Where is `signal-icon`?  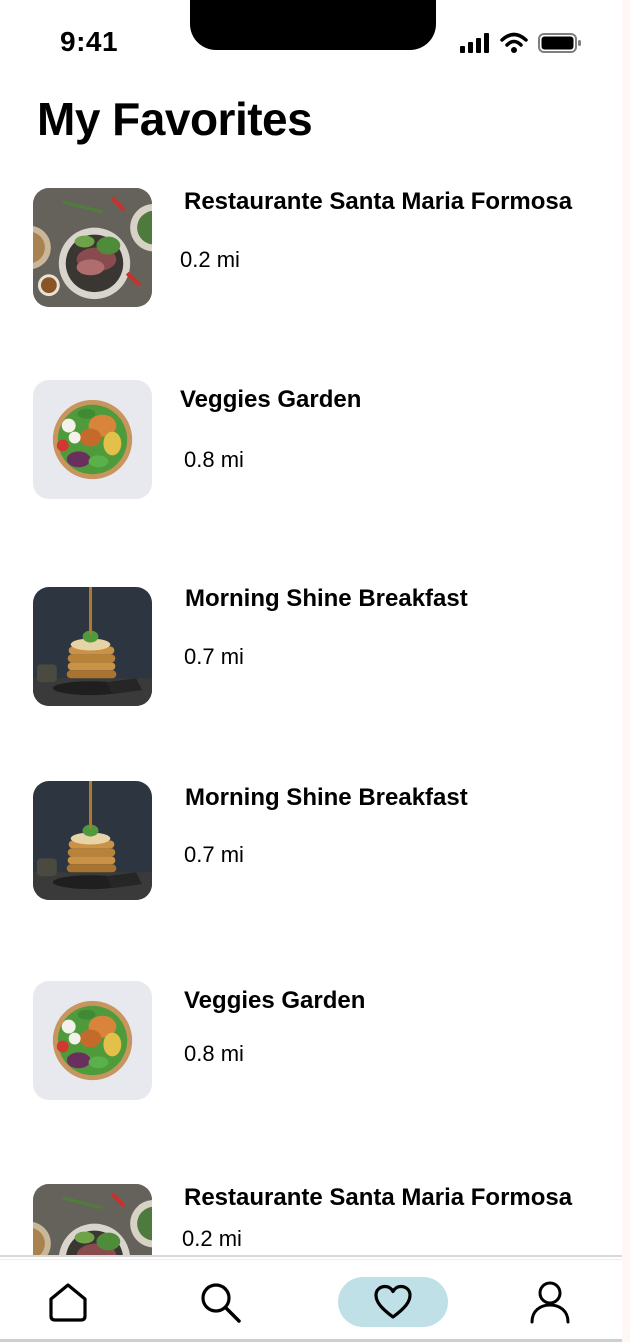
signal-icon is located at coordinates (474, 43).